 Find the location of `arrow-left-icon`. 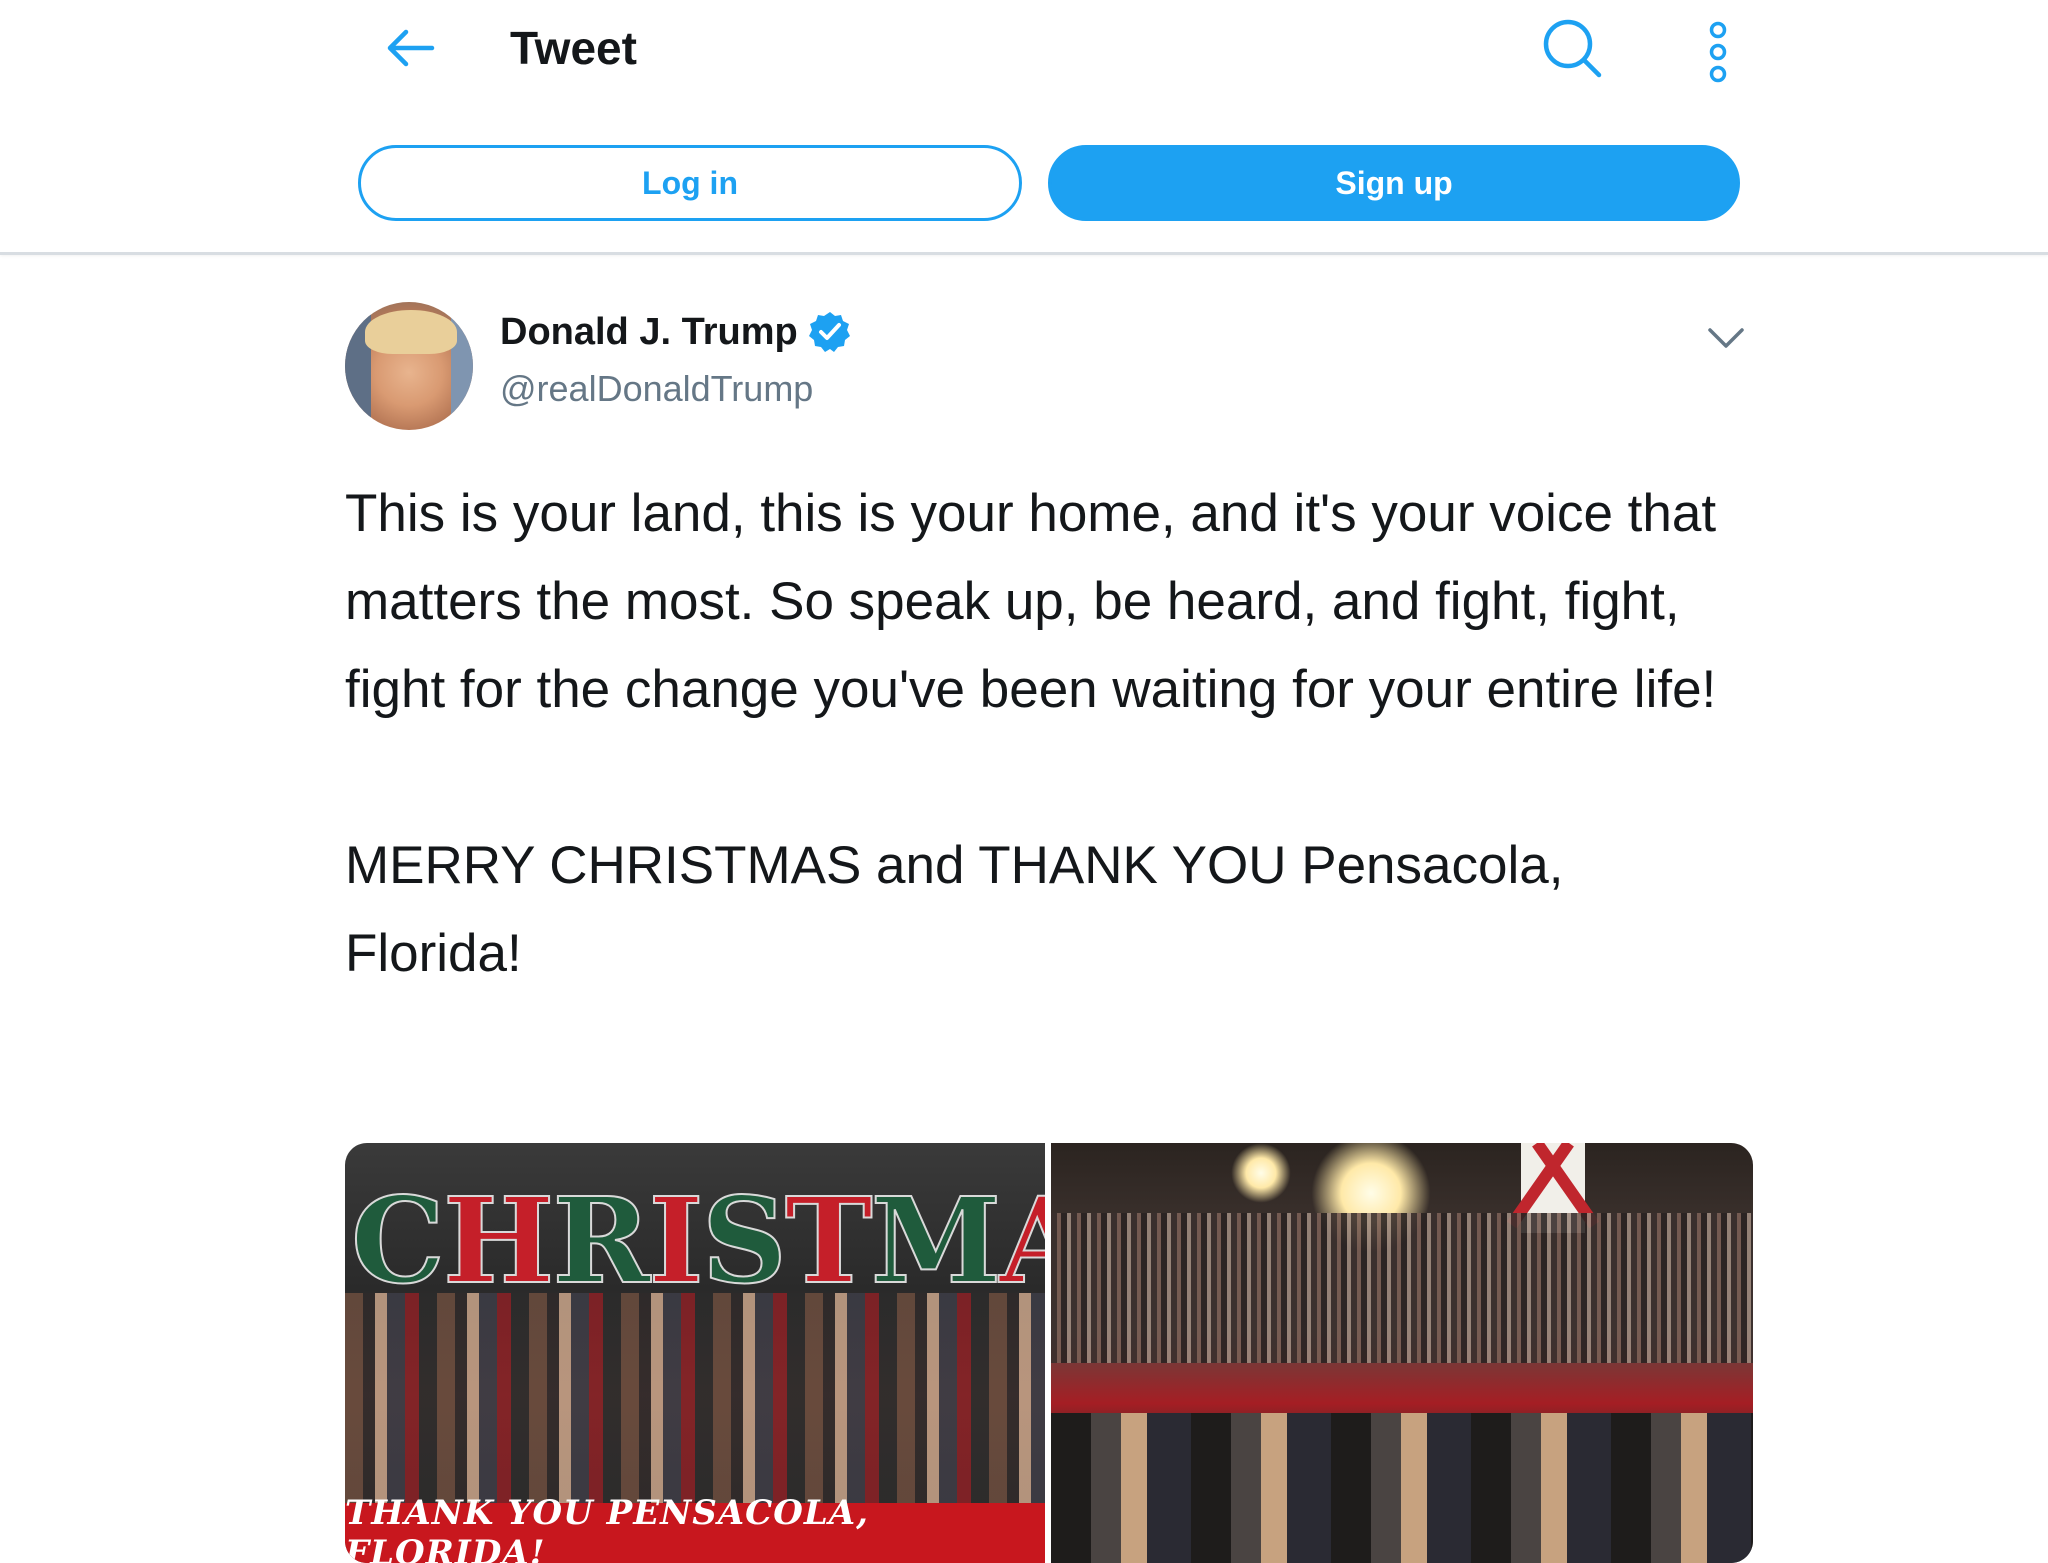

arrow-left-icon is located at coordinates (411, 48).